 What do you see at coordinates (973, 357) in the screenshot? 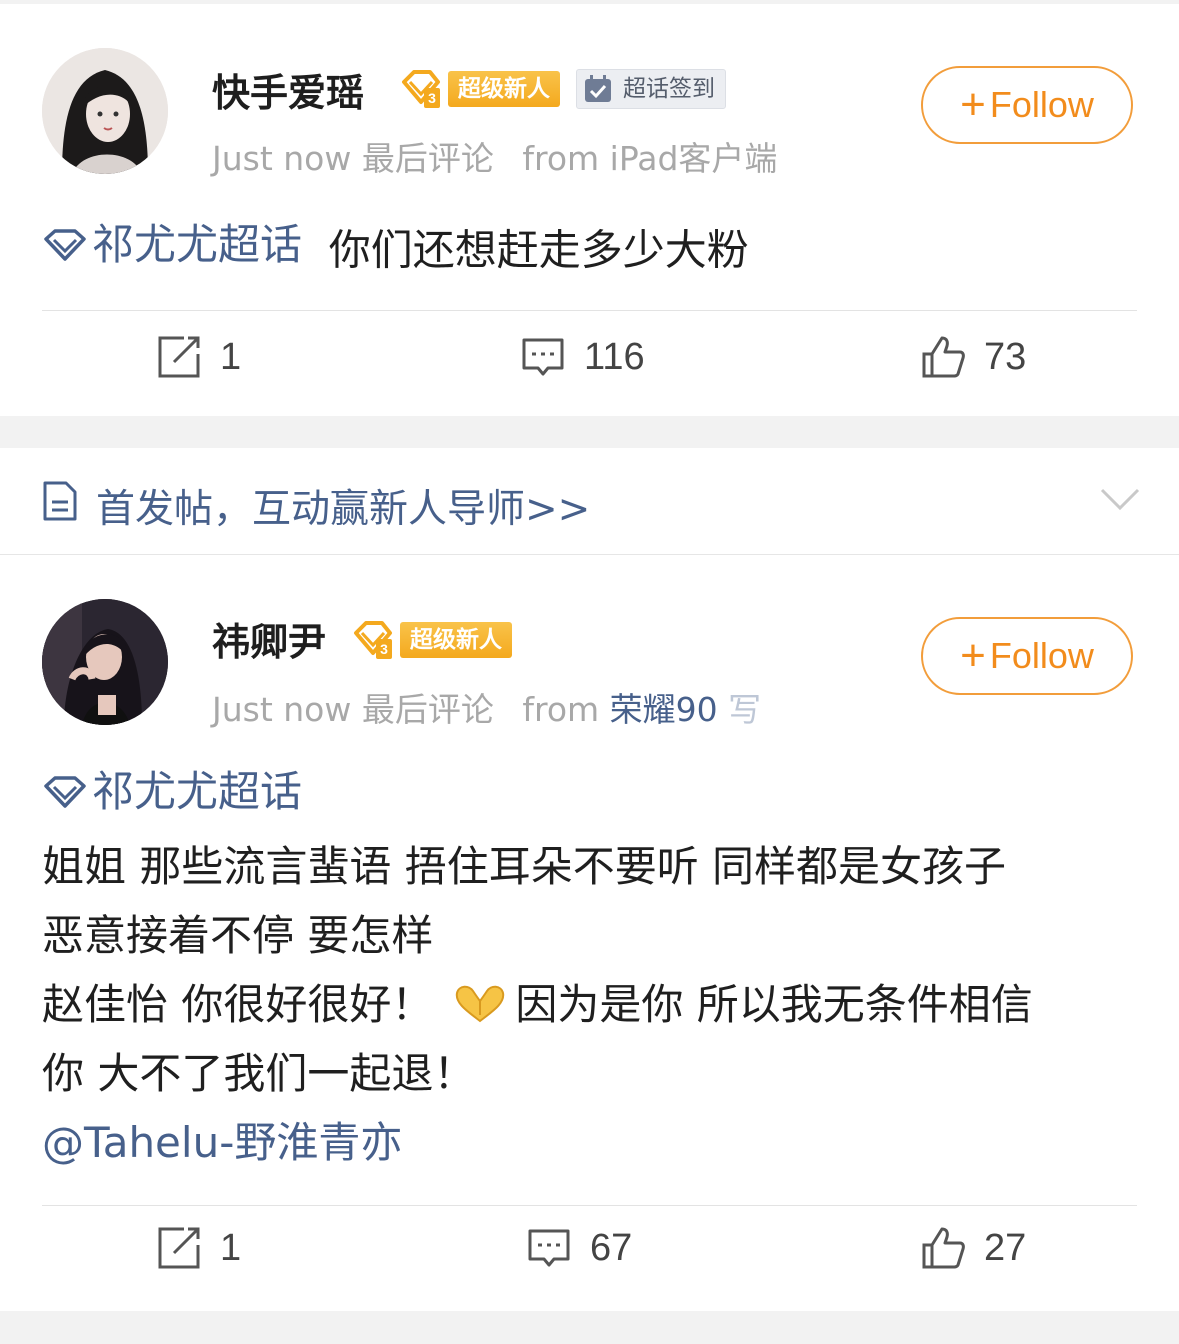
I see `like-button: 73` at bounding box center [973, 357].